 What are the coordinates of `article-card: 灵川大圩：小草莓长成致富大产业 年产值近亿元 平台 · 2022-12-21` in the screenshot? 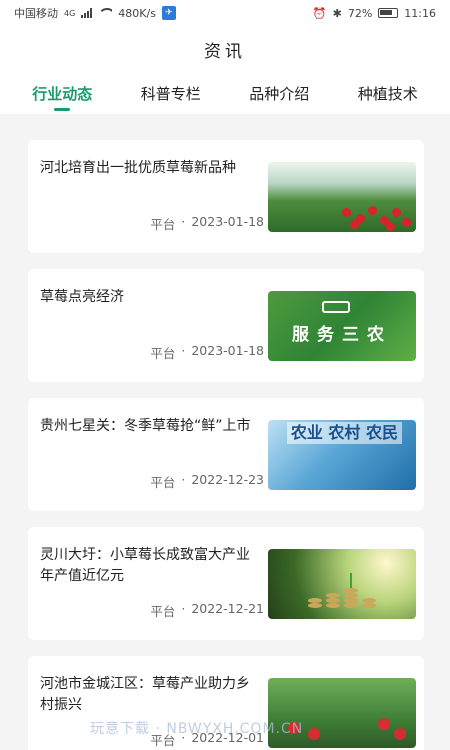 It's located at (226, 583).